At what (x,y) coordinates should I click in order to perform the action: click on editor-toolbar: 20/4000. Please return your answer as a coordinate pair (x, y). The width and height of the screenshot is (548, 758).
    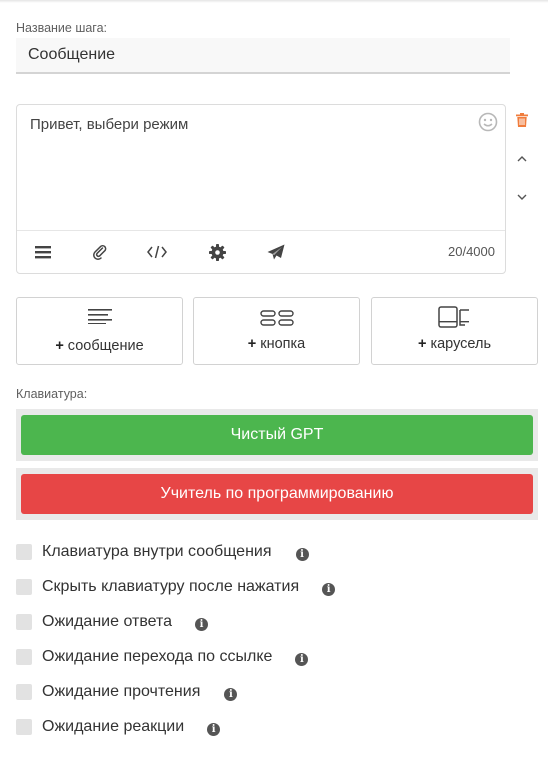
    Looking at the image, I should click on (261, 251).